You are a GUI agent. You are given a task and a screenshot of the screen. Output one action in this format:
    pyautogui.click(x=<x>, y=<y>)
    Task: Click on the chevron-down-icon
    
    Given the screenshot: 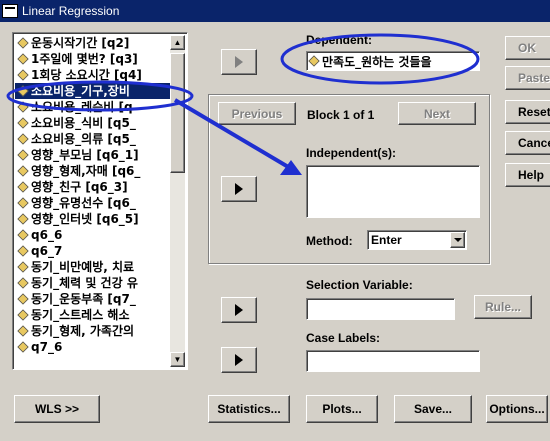 What is the action you would take?
    pyautogui.click(x=457, y=240)
    